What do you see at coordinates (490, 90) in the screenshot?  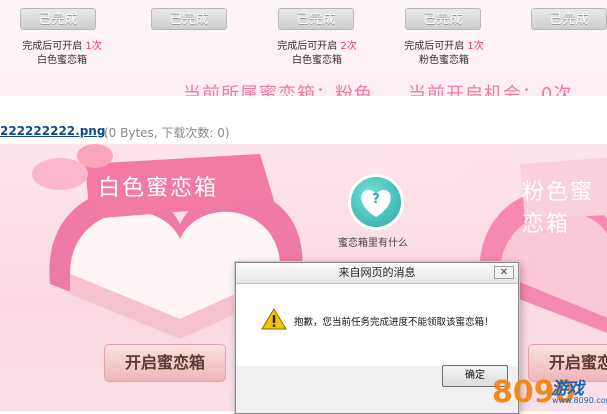 I see `open-chances-status: 当前开启机会：0次` at bounding box center [490, 90].